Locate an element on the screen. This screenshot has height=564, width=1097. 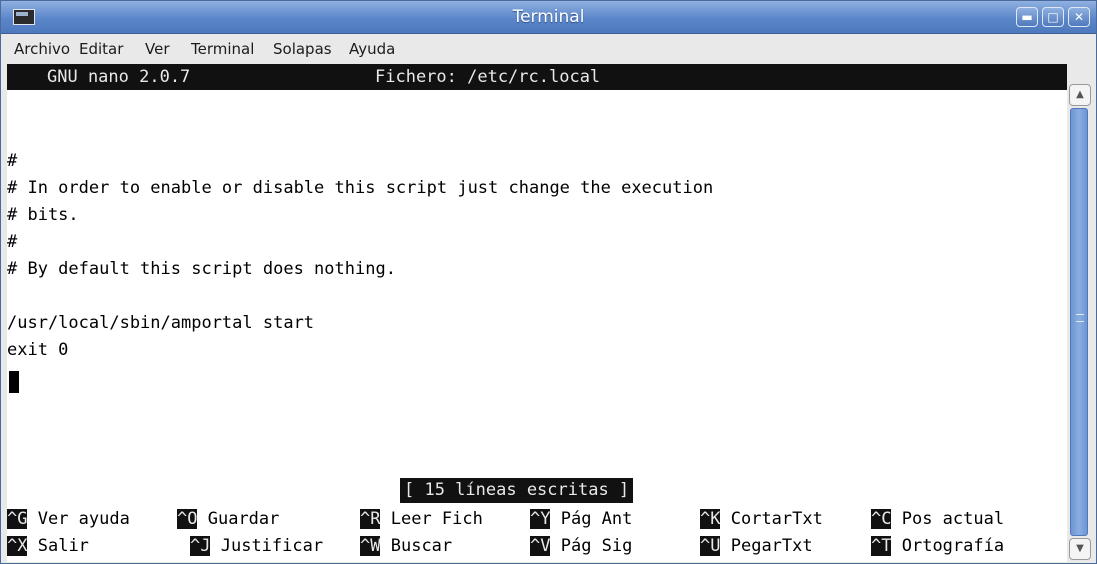
shortcut-pag-ant: ^Y Pág Ant is located at coordinates (581, 519).